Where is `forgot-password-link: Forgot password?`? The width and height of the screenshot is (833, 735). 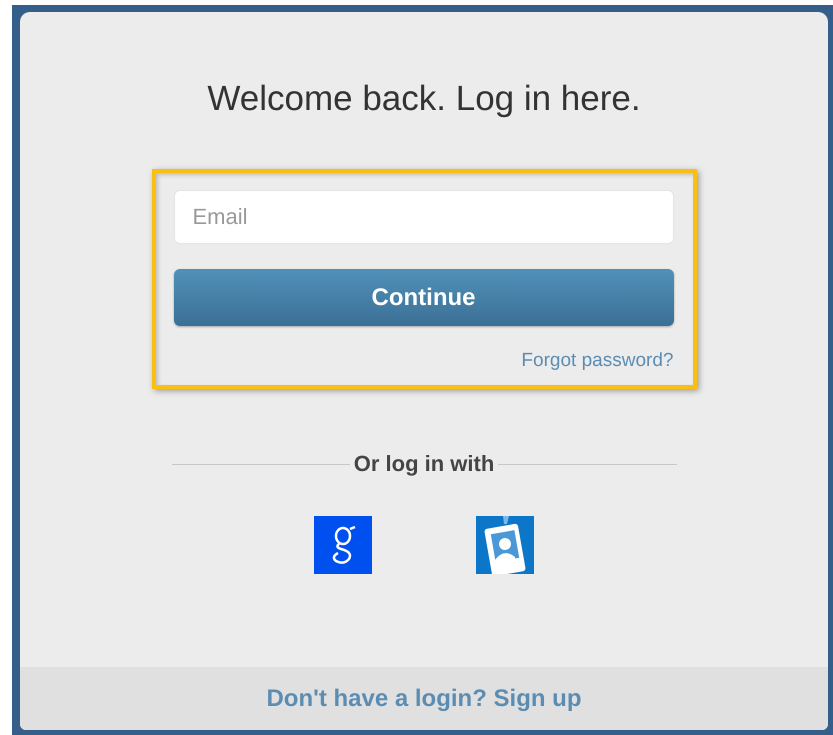 forgot-password-link: Forgot password? is located at coordinates (597, 361).